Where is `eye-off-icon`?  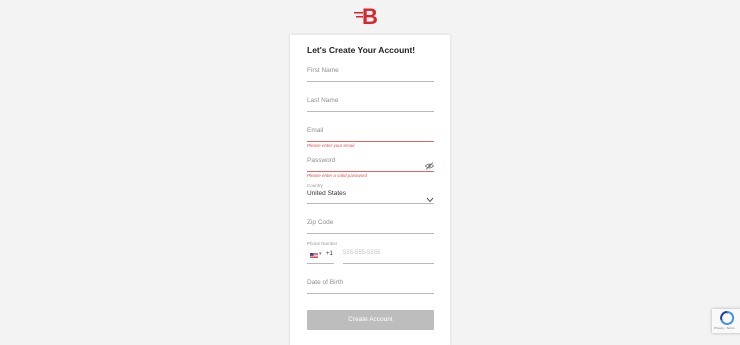 eye-off-icon is located at coordinates (429, 163).